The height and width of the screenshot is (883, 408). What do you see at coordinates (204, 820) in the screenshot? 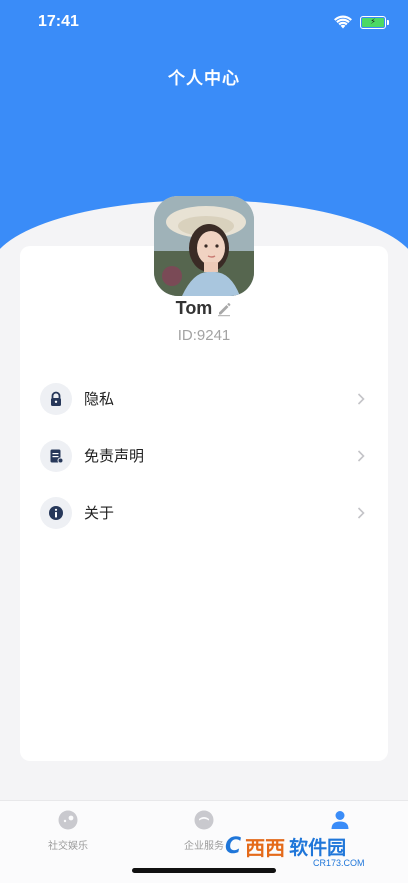
I see `service-icon` at bounding box center [204, 820].